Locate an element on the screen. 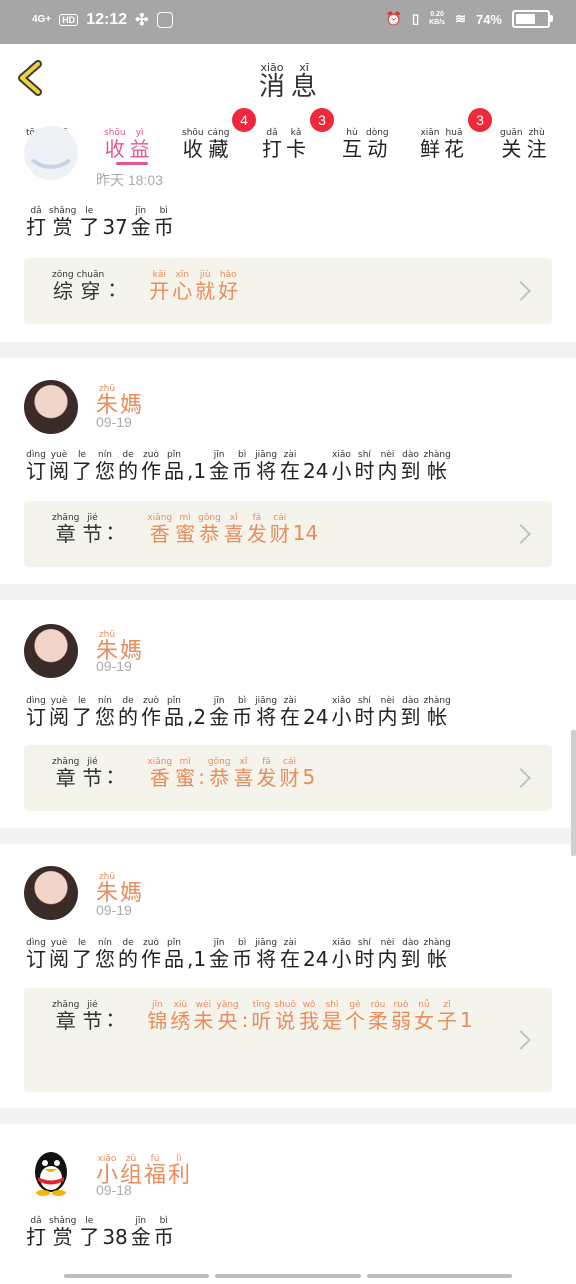  tab-label-char: hù 互 is located at coordinates (352, 144).